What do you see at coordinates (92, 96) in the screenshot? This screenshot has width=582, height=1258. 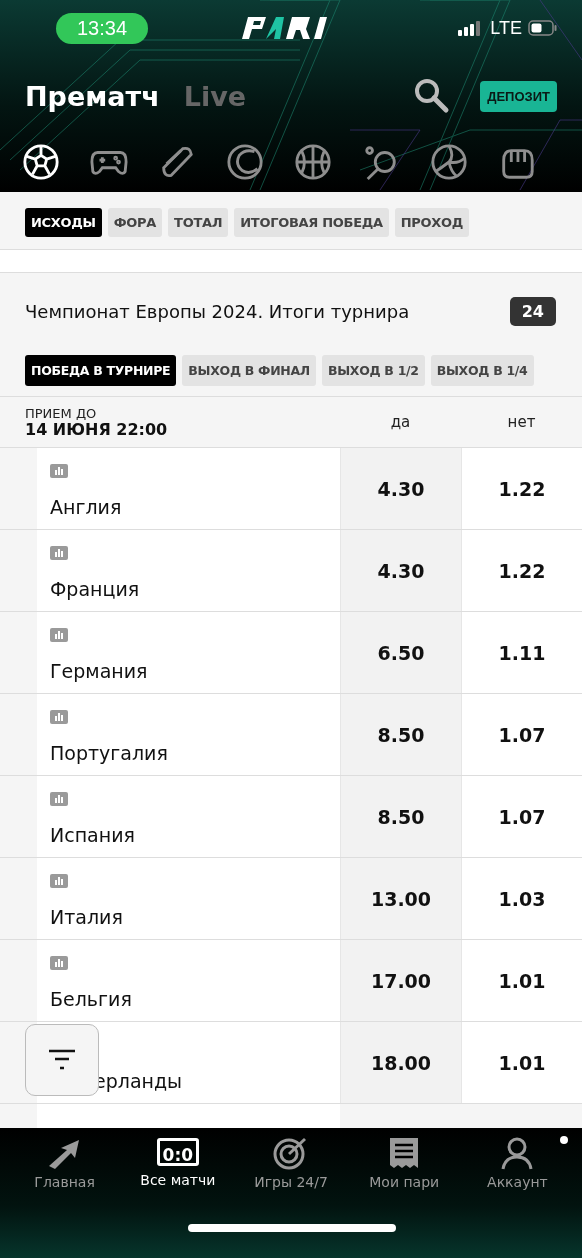 I see `mode-tab: Прематч` at bounding box center [92, 96].